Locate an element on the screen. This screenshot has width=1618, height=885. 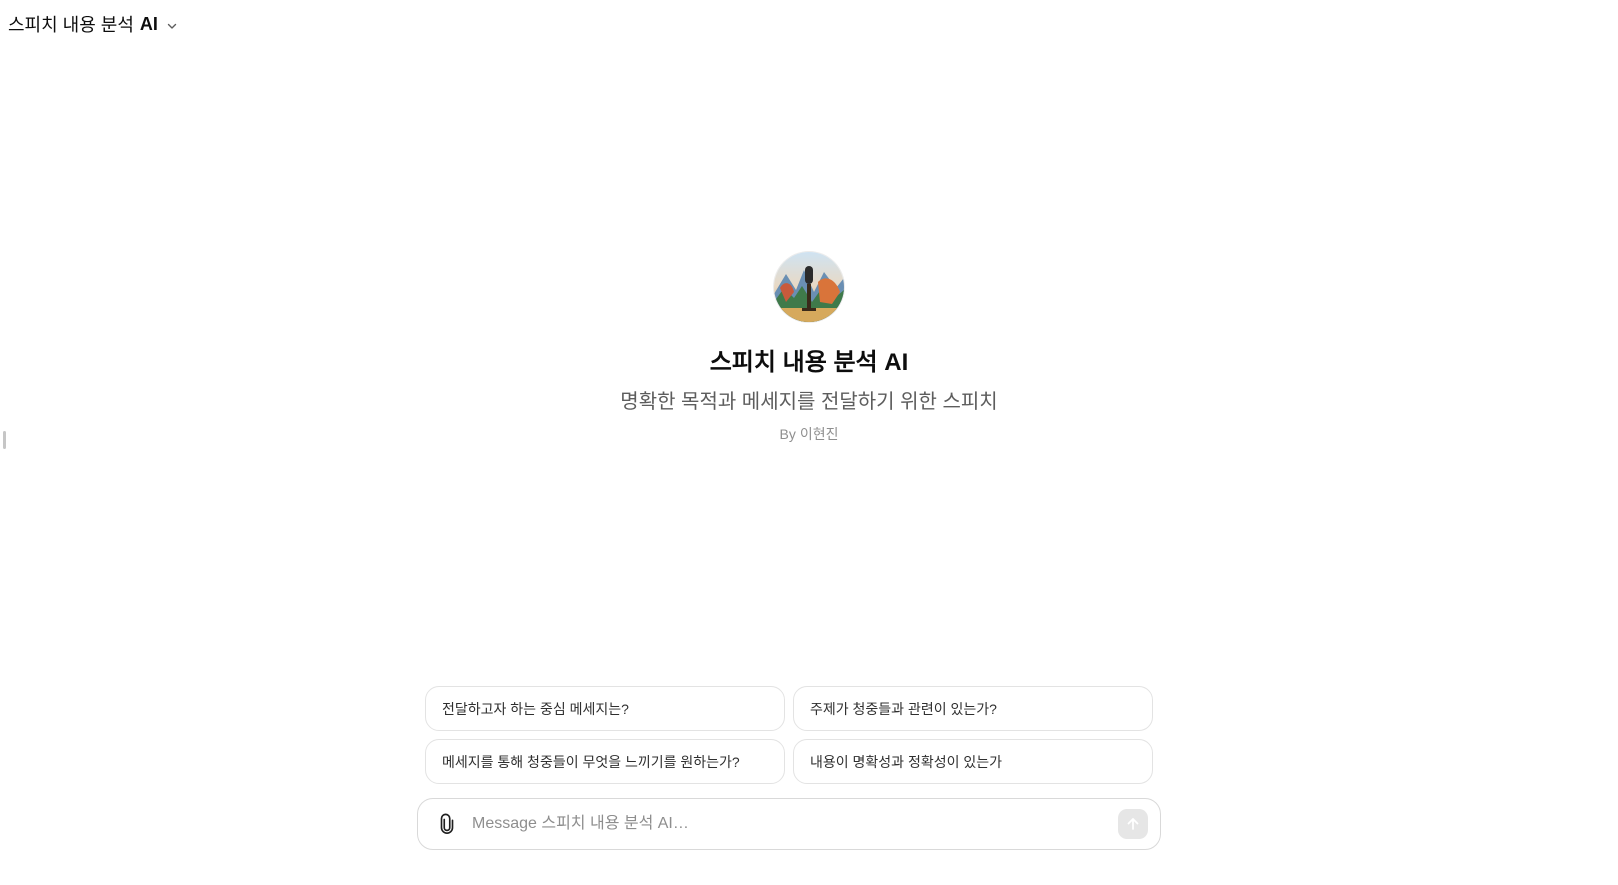
message-input is located at coordinates (794, 824).